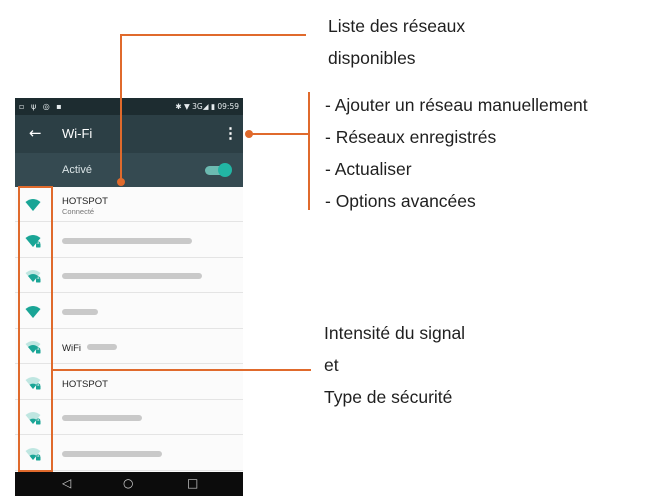 This screenshot has height=496, width=649. Describe the element at coordinates (225, 170) in the screenshot. I see `wifi-toggle-thumb` at that location.